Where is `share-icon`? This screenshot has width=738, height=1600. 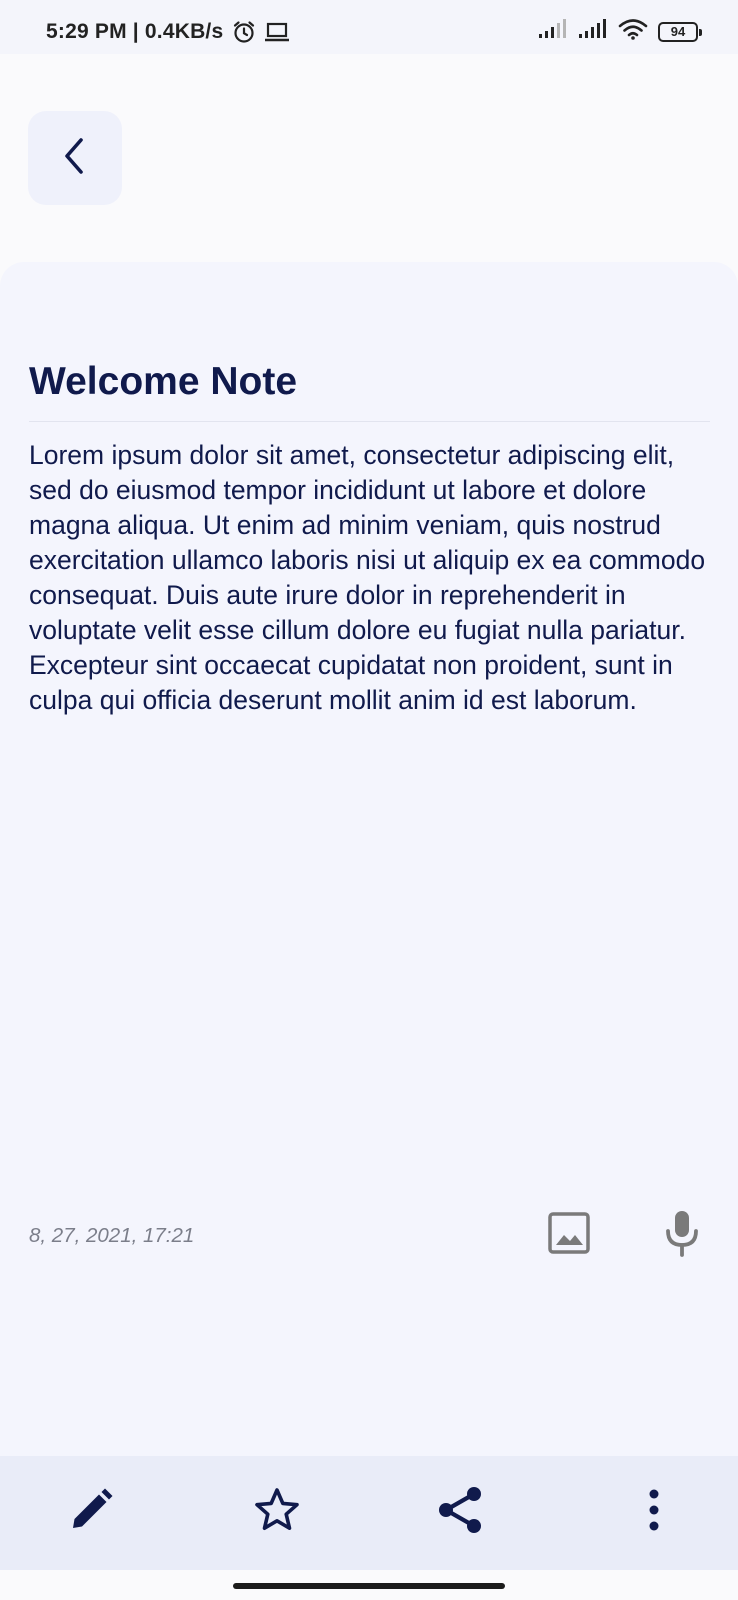 share-icon is located at coordinates (461, 1512).